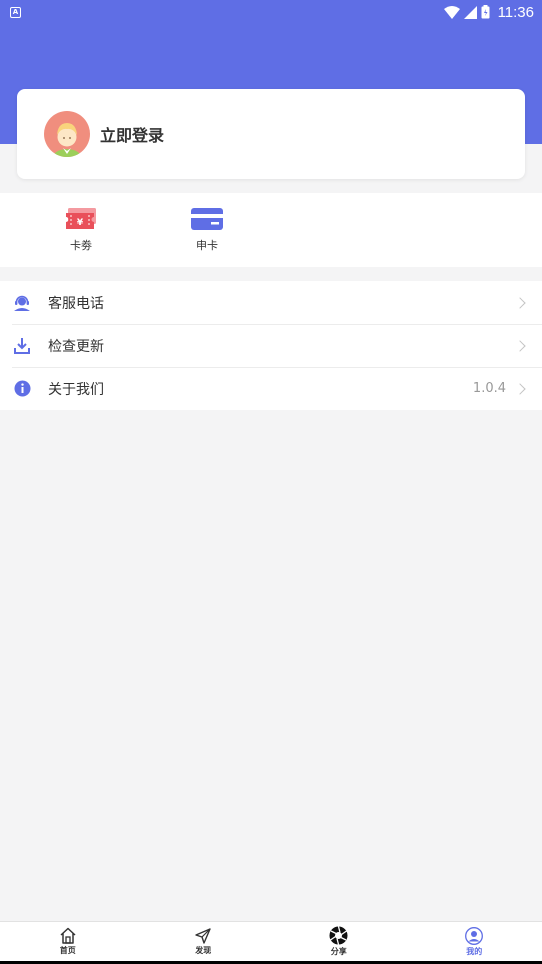  What do you see at coordinates (207, 219) in the screenshot?
I see `credit-card-icon` at bounding box center [207, 219].